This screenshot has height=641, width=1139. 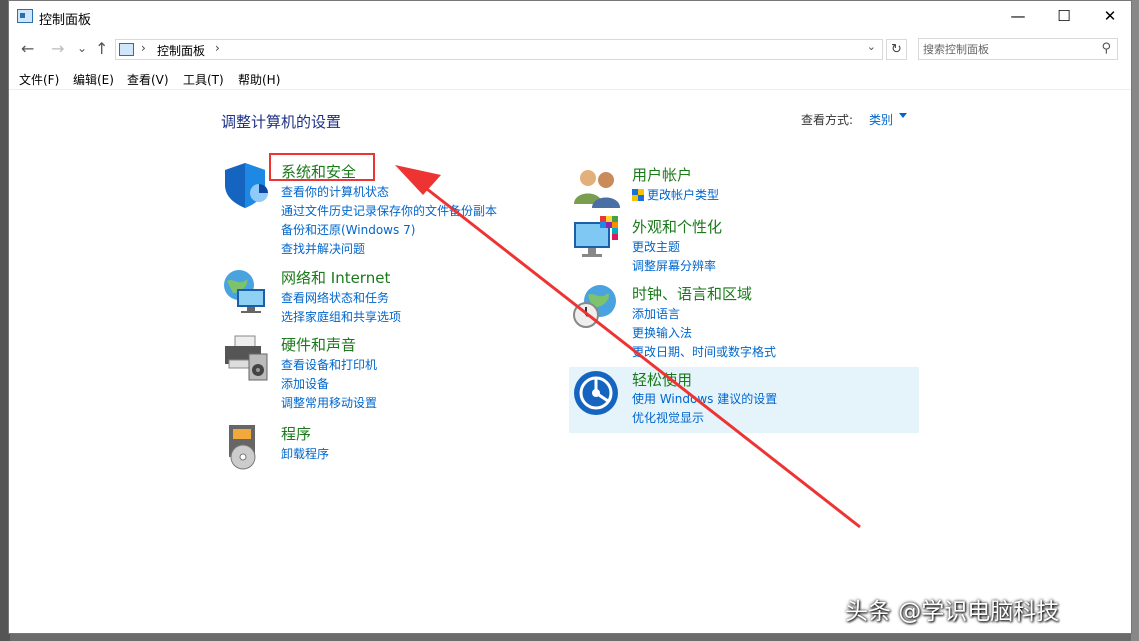 What do you see at coordinates (305, 453) in the screenshot?
I see `link-uninstall-program: 卸载程序` at bounding box center [305, 453].